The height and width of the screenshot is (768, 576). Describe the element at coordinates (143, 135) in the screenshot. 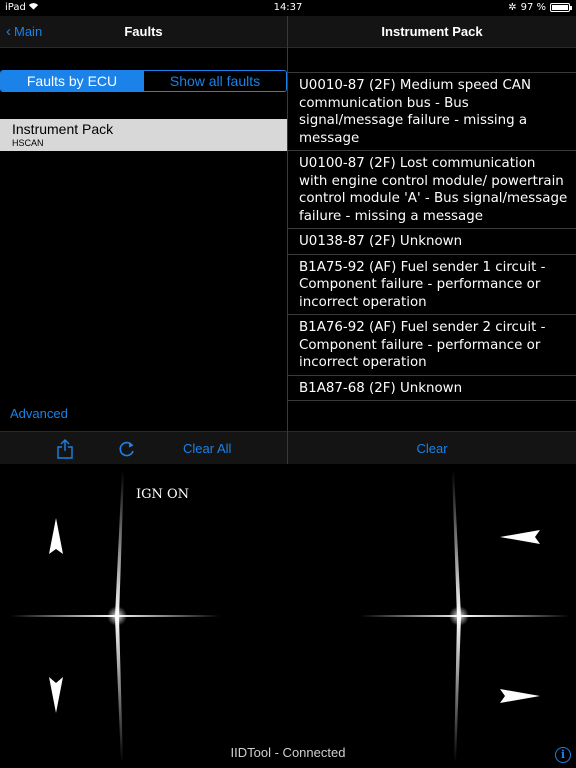

I see `ecu-list-item: Instrument Pack HSCAN` at that location.